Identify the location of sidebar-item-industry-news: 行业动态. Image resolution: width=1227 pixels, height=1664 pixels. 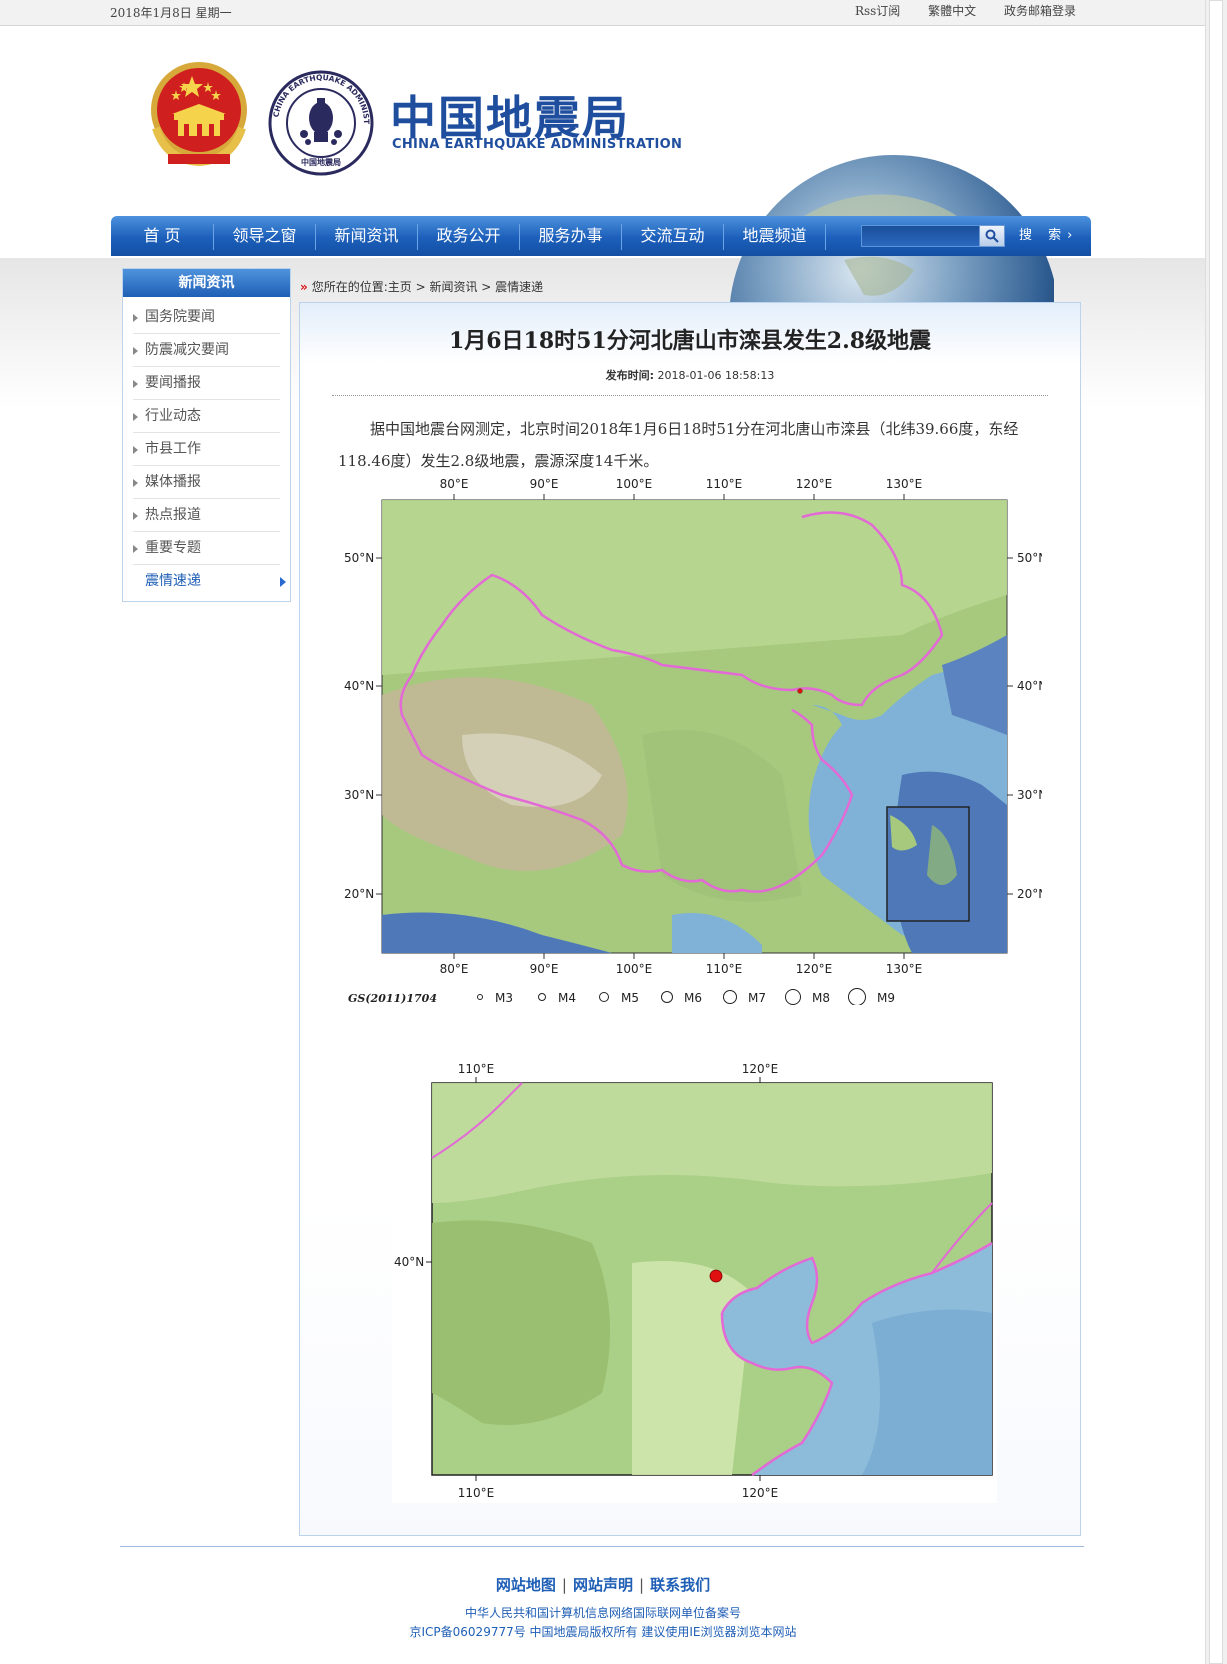
(206, 416).